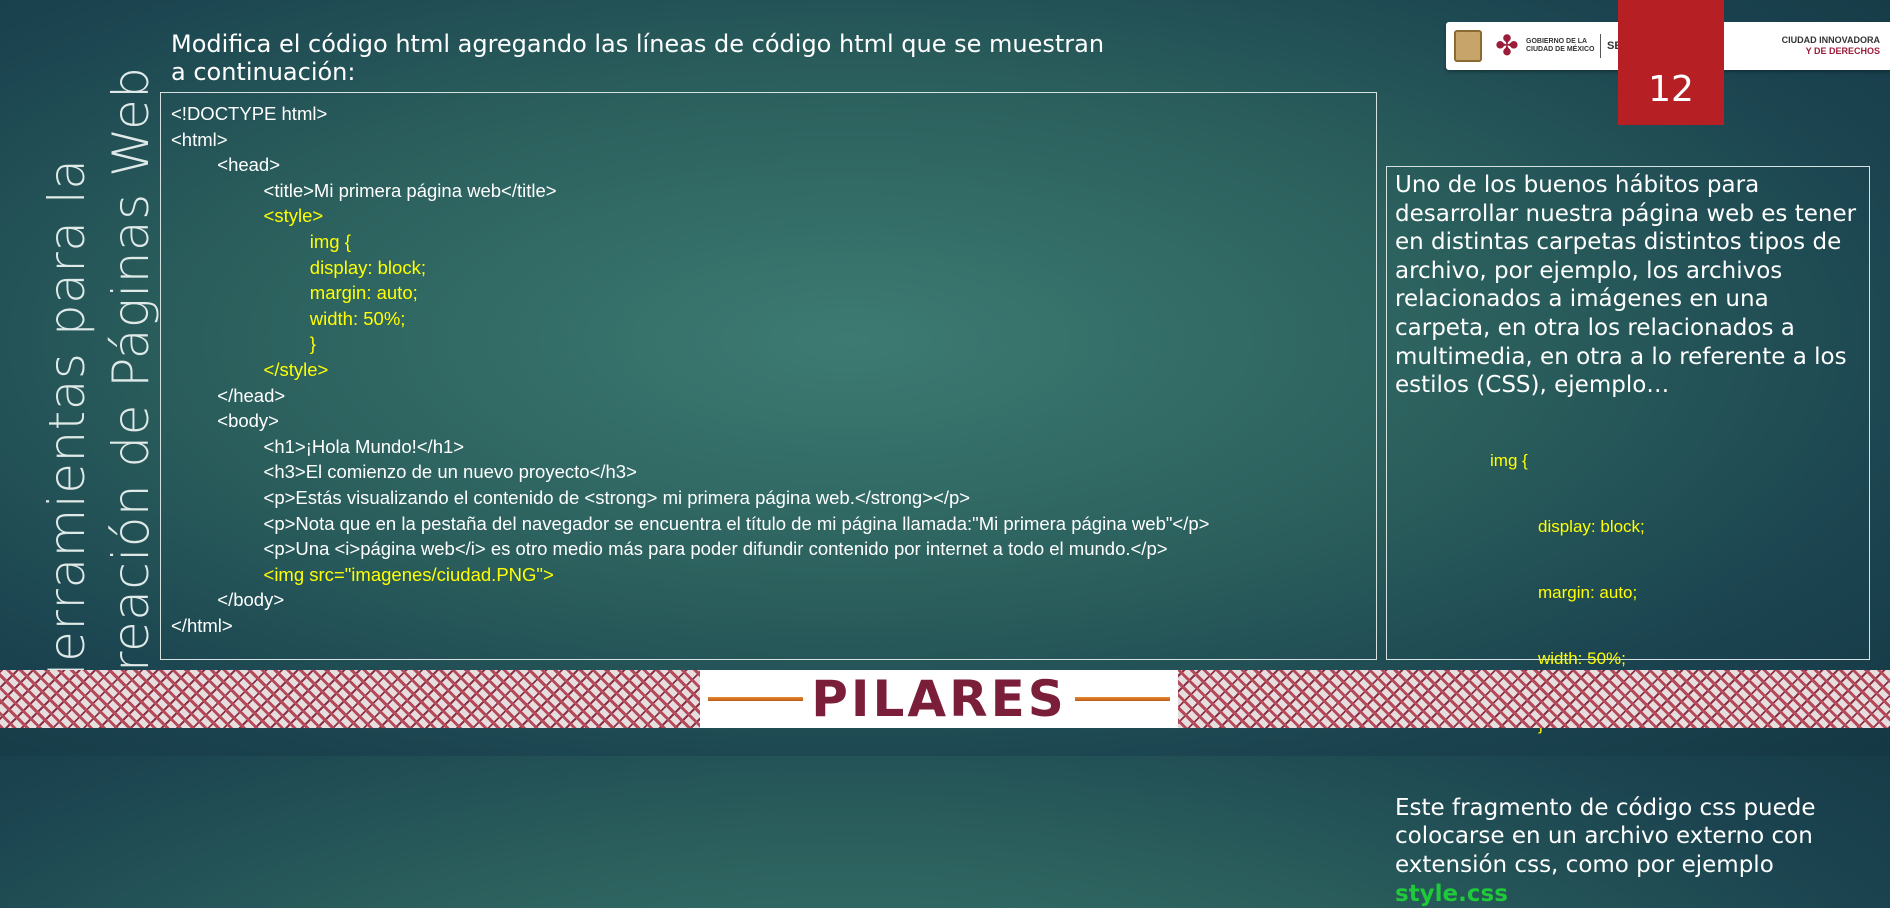  Describe the element at coordinates (225, 421) in the screenshot. I see `code-line: <body>` at that location.